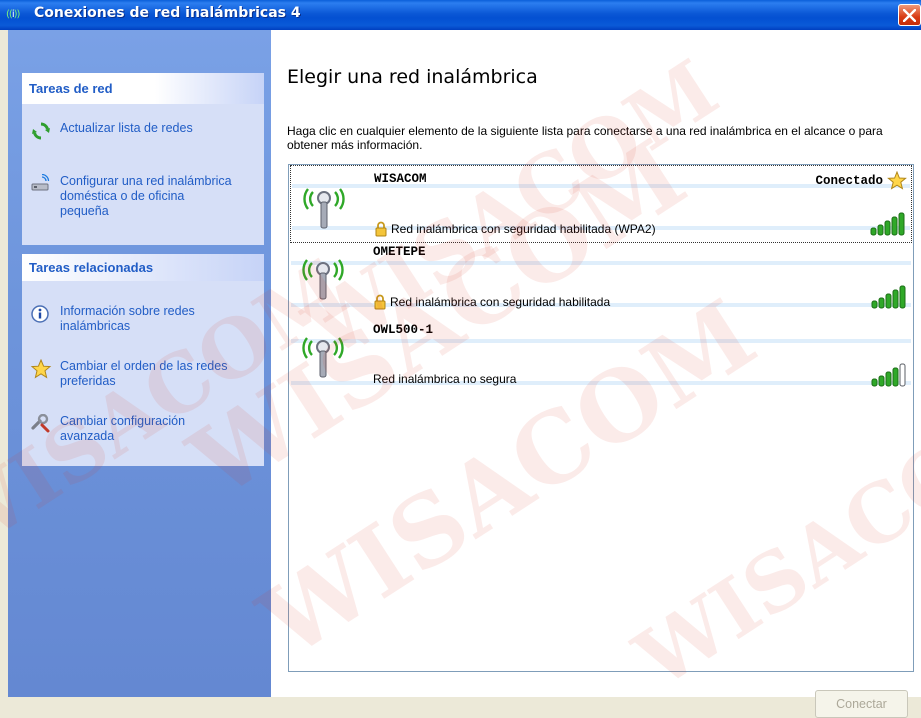  What do you see at coordinates (849, 180) in the screenshot?
I see `status-text: Conectado` at bounding box center [849, 180].